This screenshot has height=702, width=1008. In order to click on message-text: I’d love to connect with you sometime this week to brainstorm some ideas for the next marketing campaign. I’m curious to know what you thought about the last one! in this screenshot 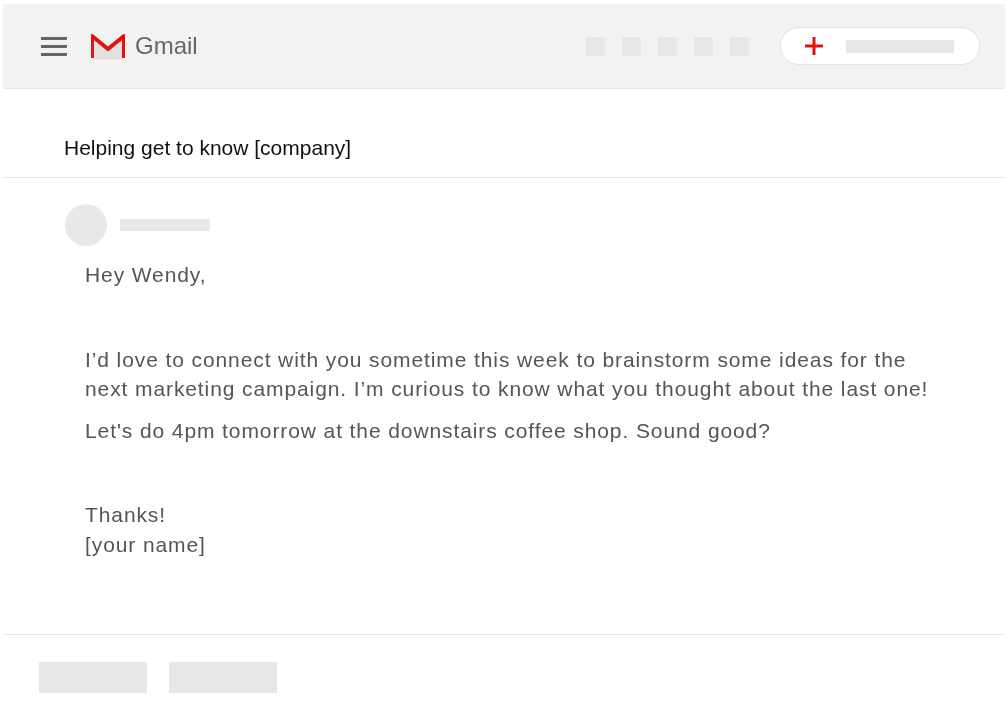, I will do `click(507, 374)`.